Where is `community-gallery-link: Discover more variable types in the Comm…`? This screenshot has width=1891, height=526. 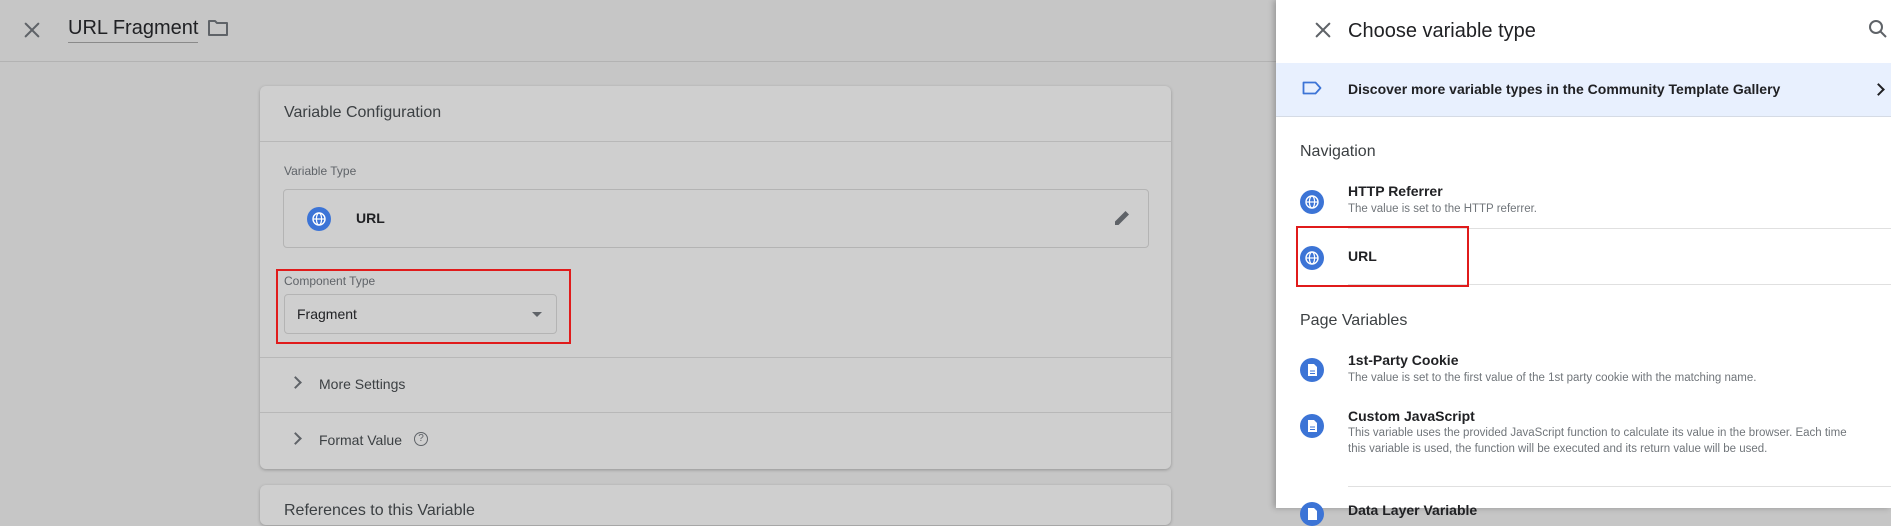
community-gallery-link: Discover more variable types in the Comm… is located at coordinates (1583, 90).